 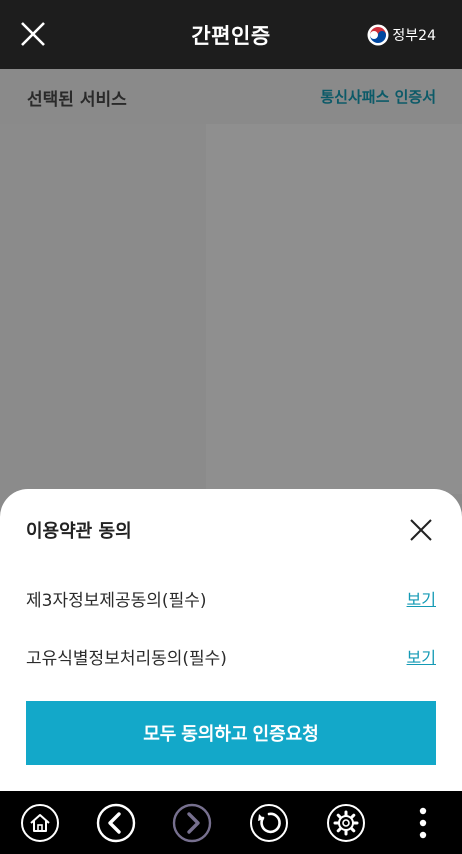 What do you see at coordinates (116, 823) in the screenshot?
I see `back-icon` at bounding box center [116, 823].